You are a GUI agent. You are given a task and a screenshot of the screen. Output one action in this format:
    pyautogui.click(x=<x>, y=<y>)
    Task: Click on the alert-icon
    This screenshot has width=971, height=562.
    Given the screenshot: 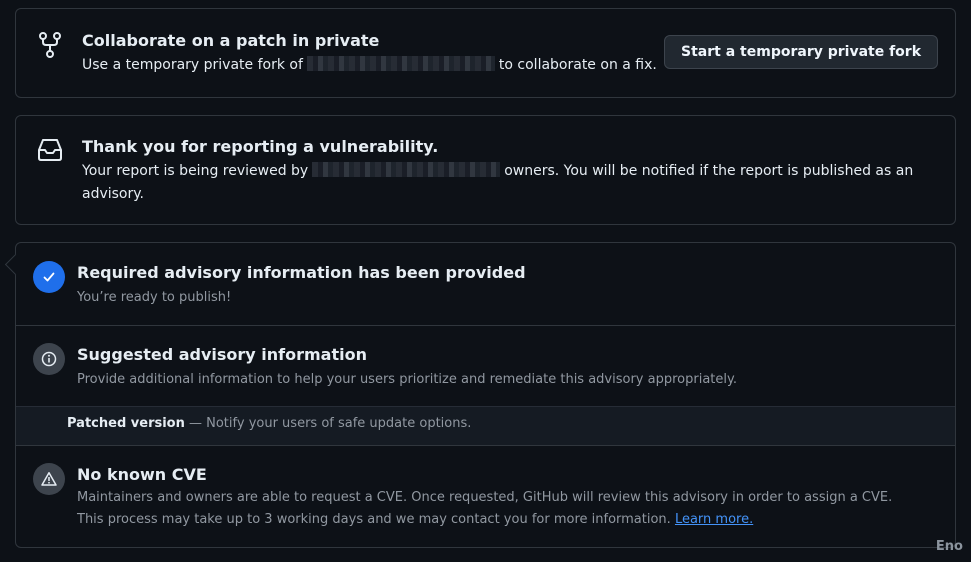 What is the action you would take?
    pyautogui.click(x=49, y=479)
    